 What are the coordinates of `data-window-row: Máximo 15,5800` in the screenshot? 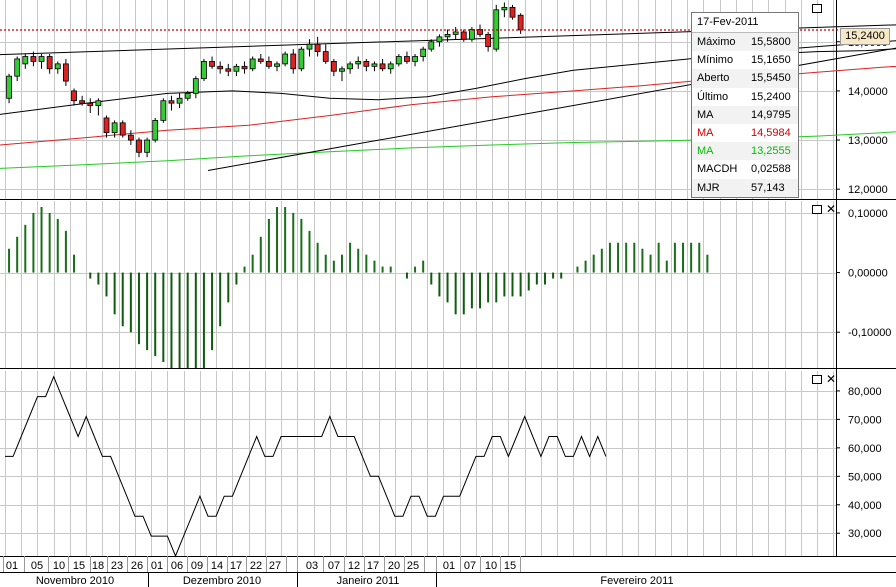 It's located at (745, 42).